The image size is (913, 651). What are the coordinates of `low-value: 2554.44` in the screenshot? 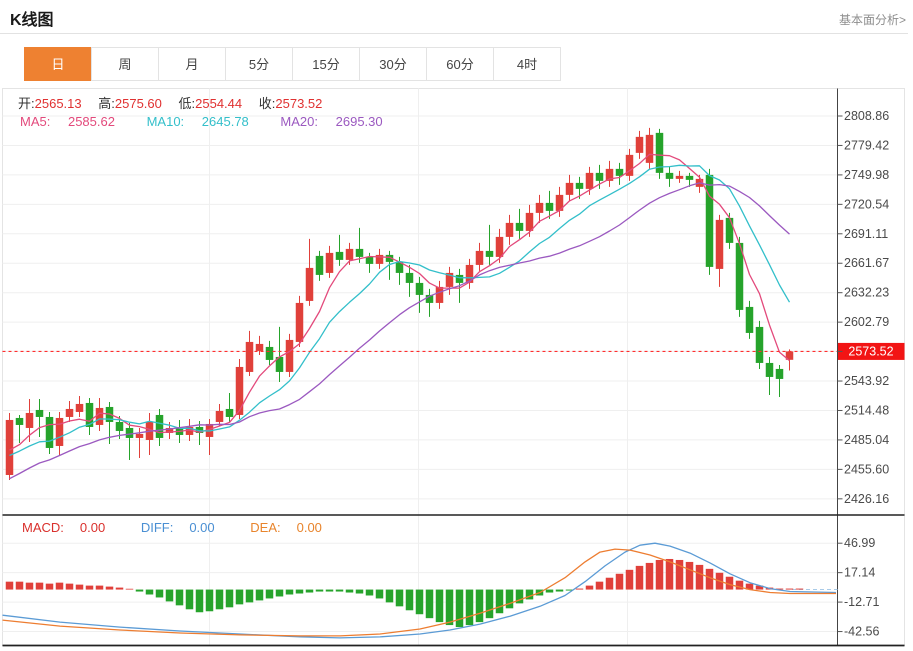 It's located at (219, 103).